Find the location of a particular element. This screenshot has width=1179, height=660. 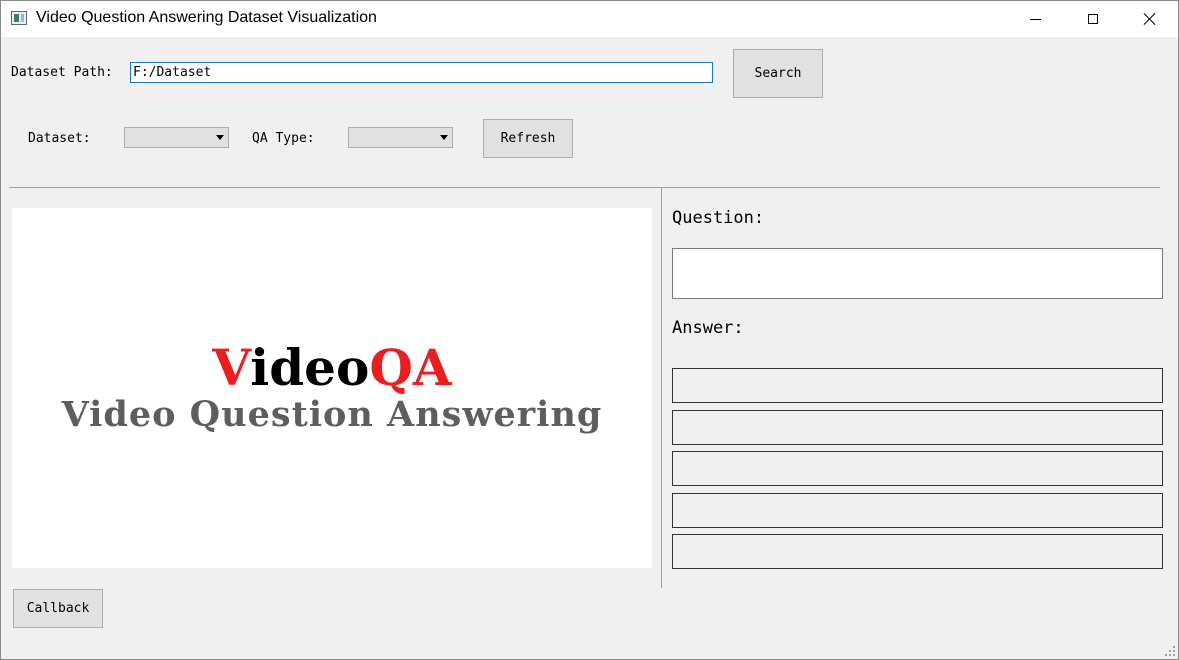

vertical-splitter is located at coordinates (661, 388).